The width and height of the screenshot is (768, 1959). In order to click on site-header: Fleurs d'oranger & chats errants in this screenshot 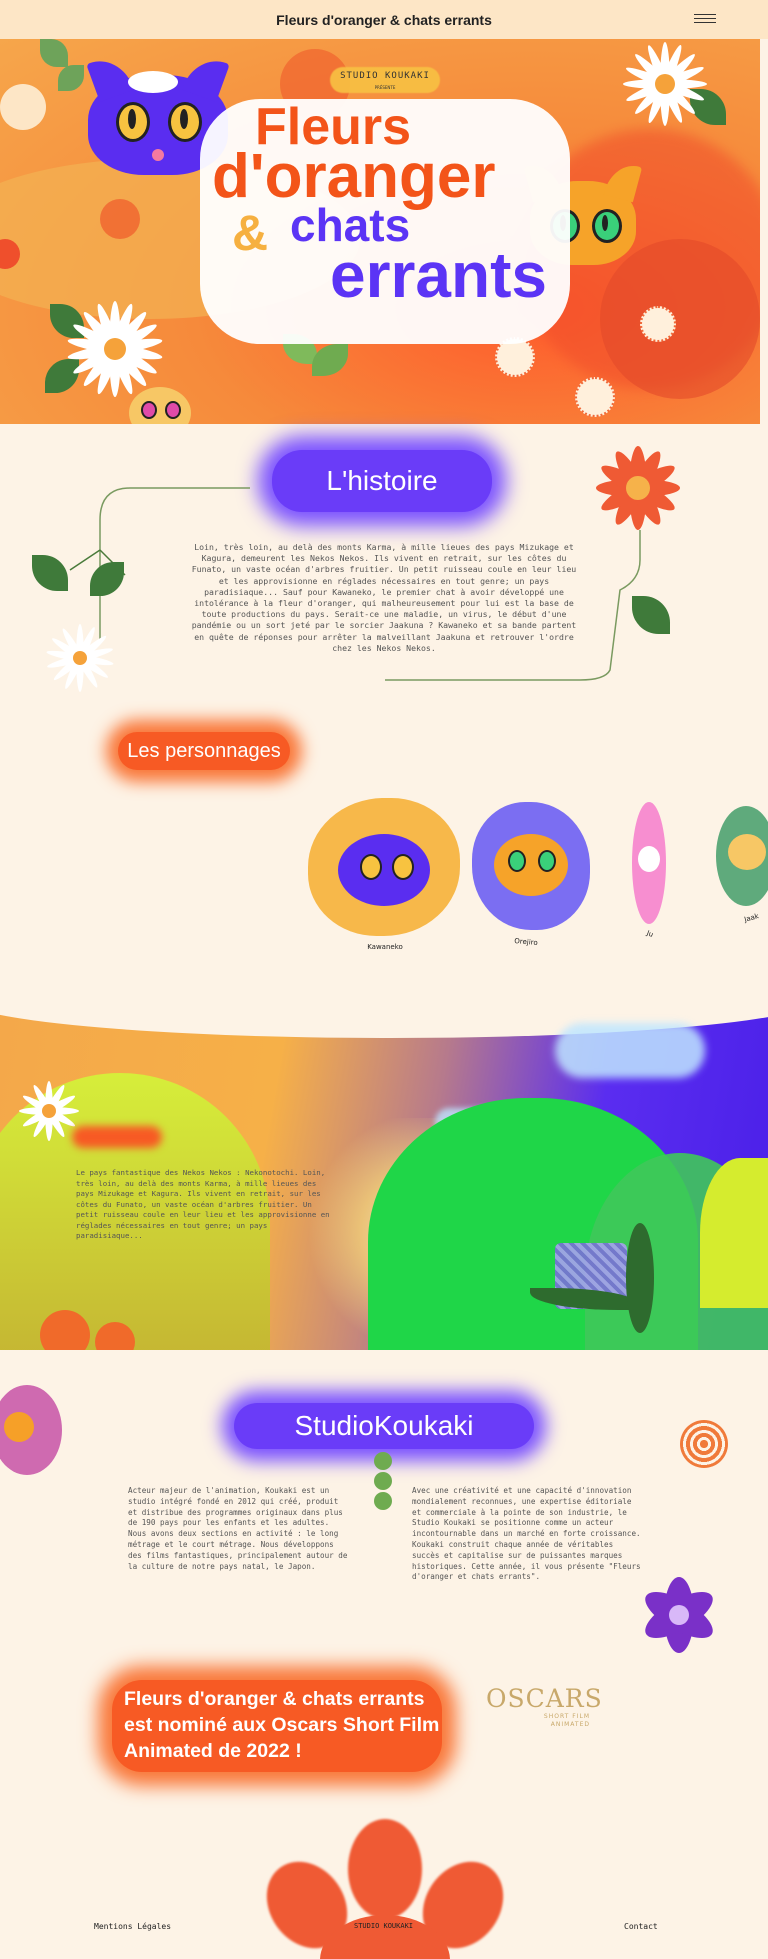, I will do `click(384, 19)`.